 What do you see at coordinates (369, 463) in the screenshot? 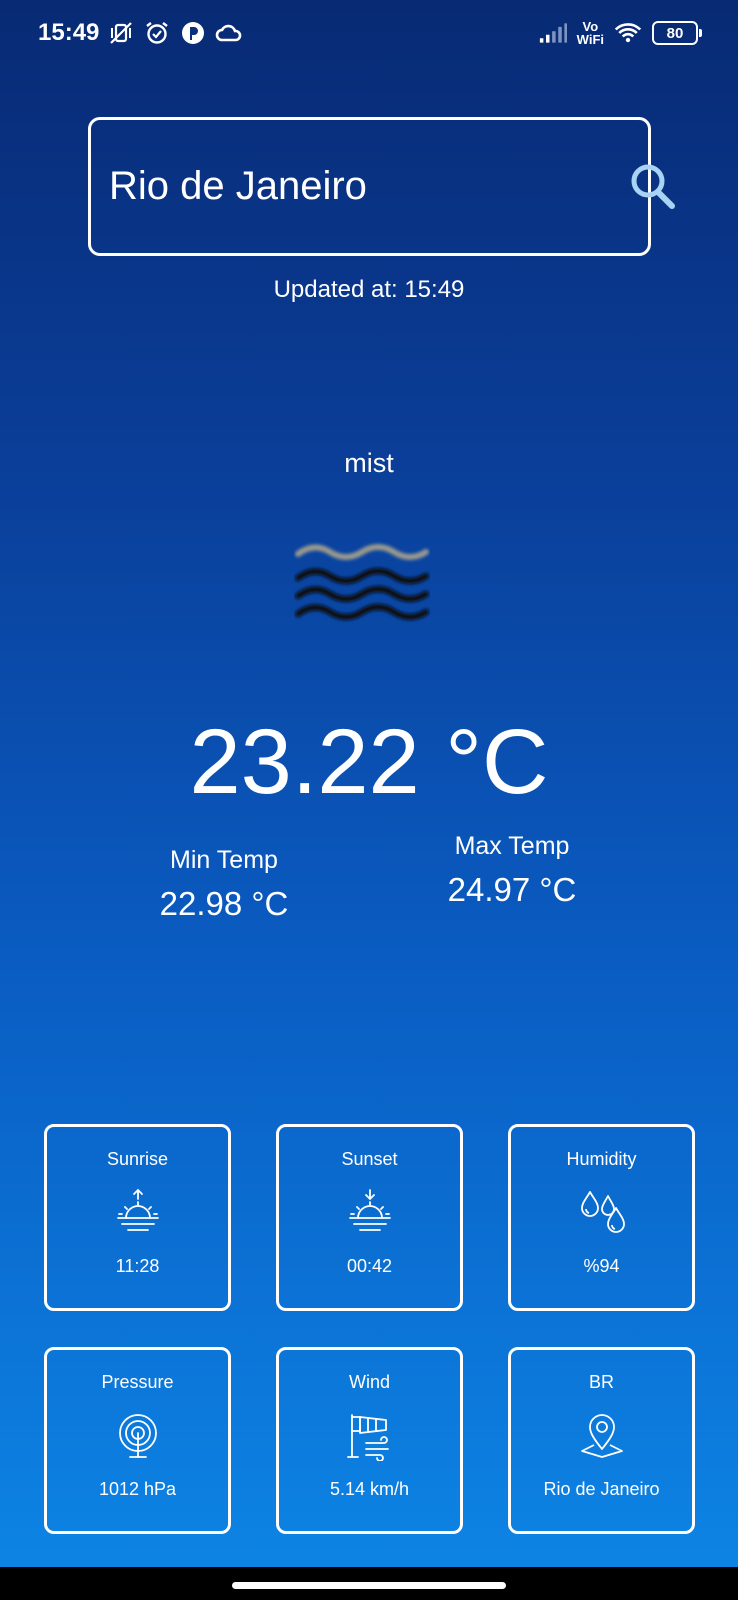
I see `weather-condition: mist` at bounding box center [369, 463].